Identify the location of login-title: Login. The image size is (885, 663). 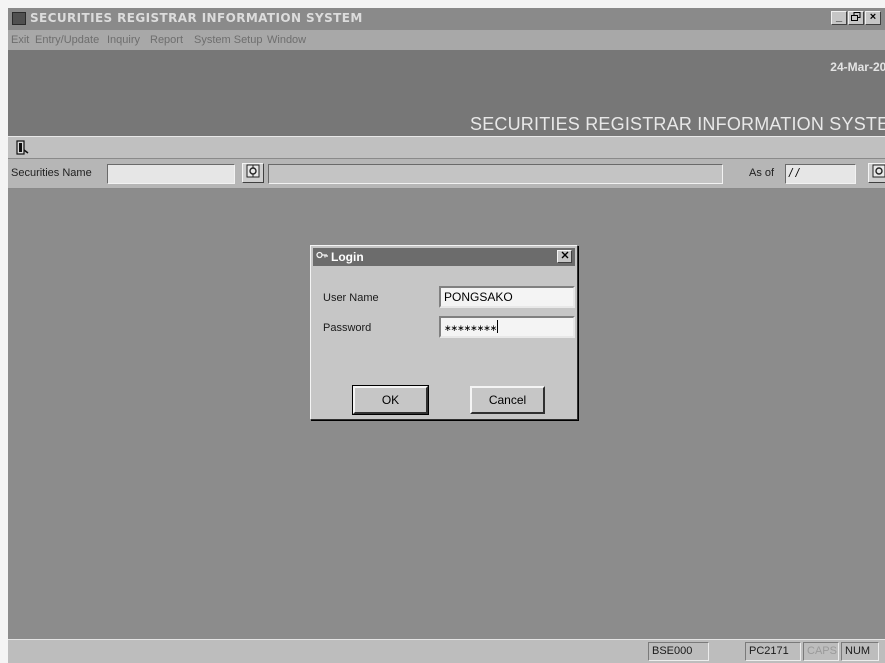
(347, 257).